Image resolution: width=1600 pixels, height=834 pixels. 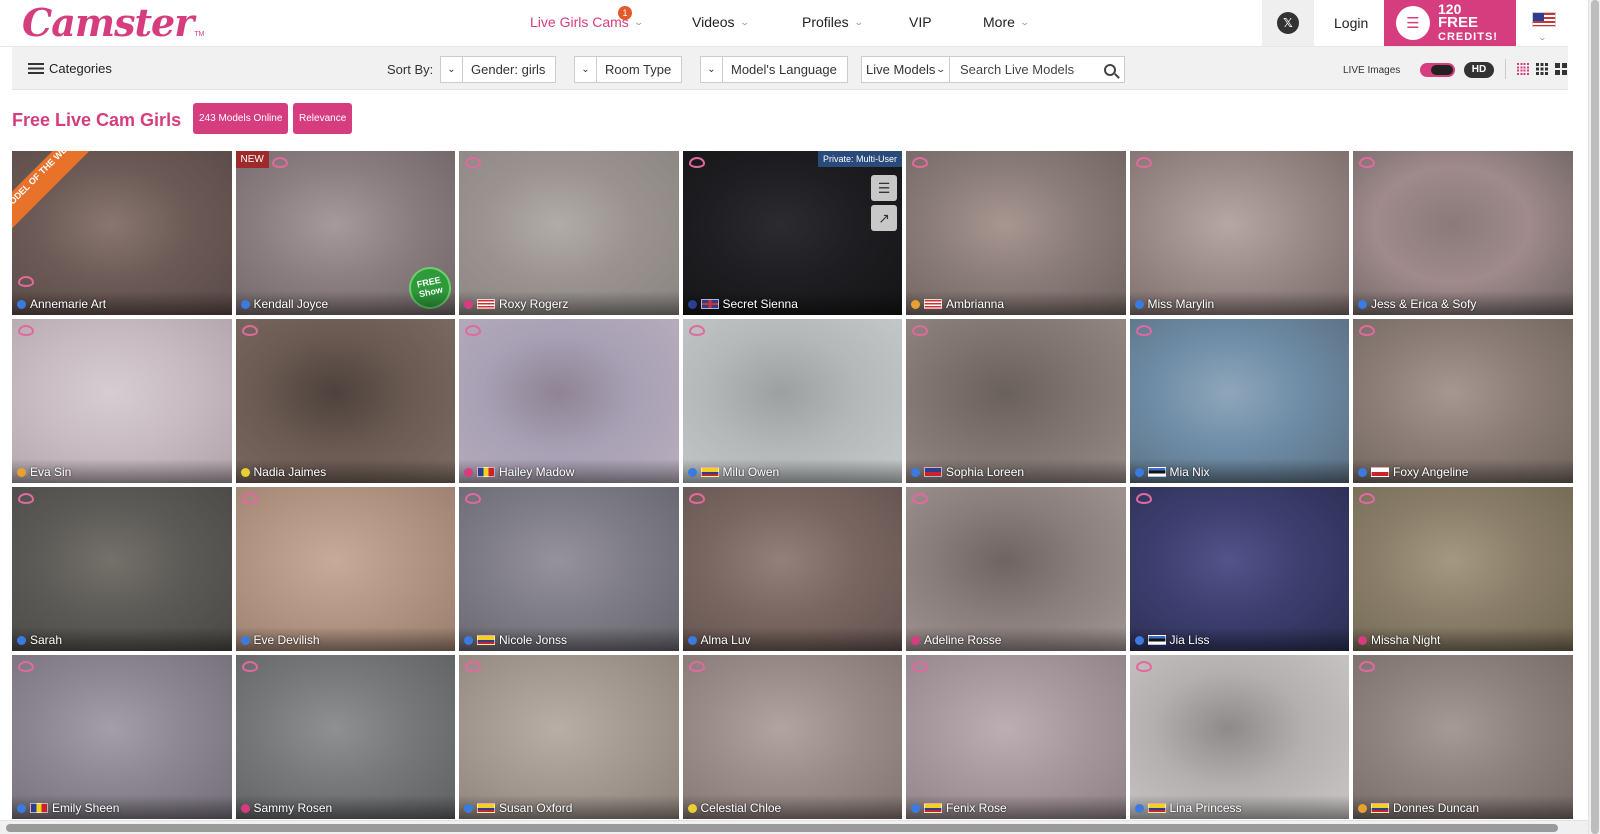 I want to click on horizontal-scrollbar, so click(x=794, y=827).